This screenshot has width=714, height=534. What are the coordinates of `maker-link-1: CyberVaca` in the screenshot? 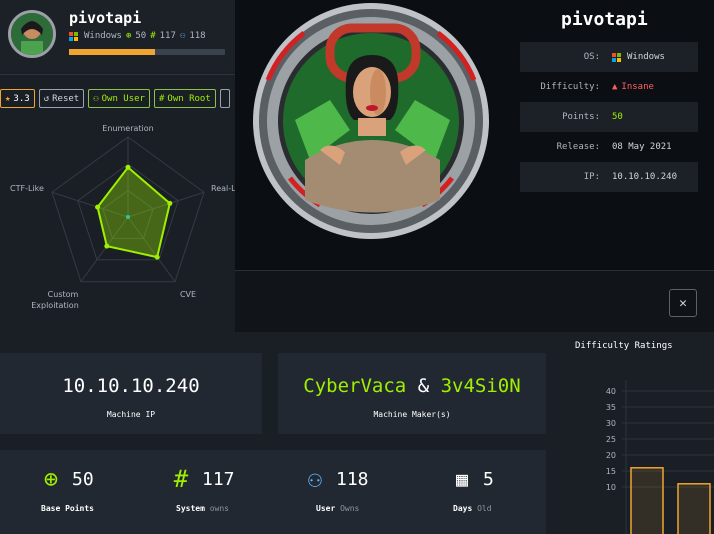 It's located at (354, 386).